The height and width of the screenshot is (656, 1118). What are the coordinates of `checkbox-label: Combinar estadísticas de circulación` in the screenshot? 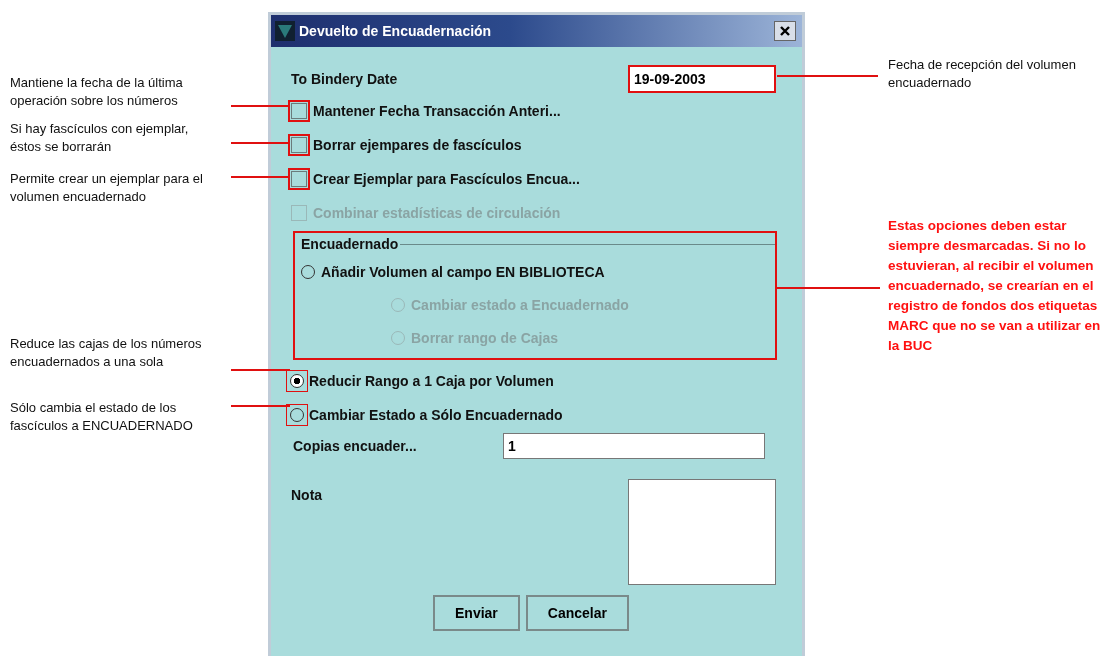 It's located at (437, 213).